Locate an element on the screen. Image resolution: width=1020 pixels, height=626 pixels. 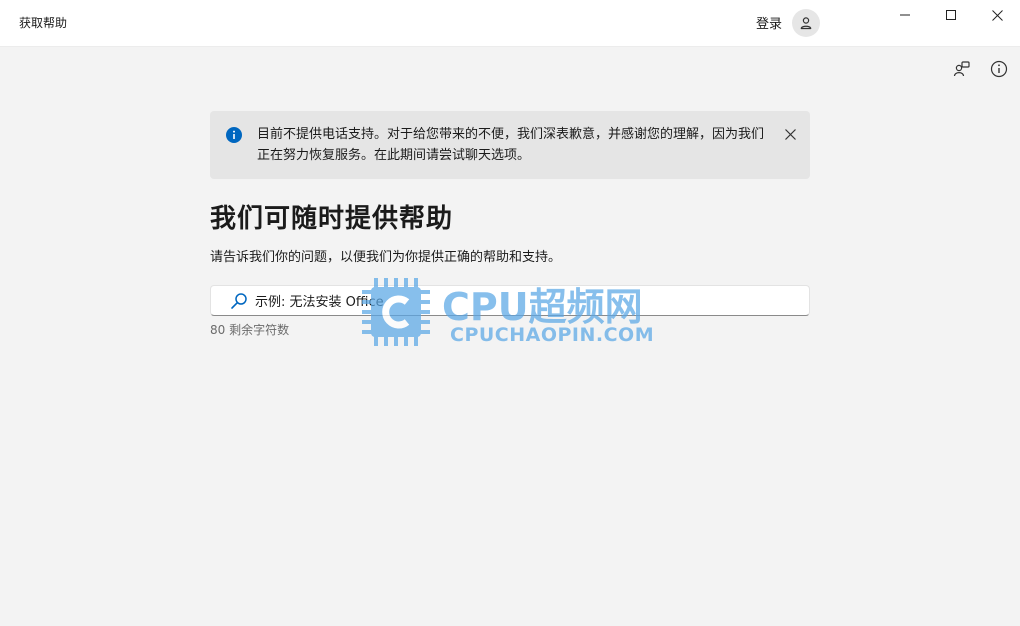
app-title: 获取帮助 is located at coordinates (43, 23).